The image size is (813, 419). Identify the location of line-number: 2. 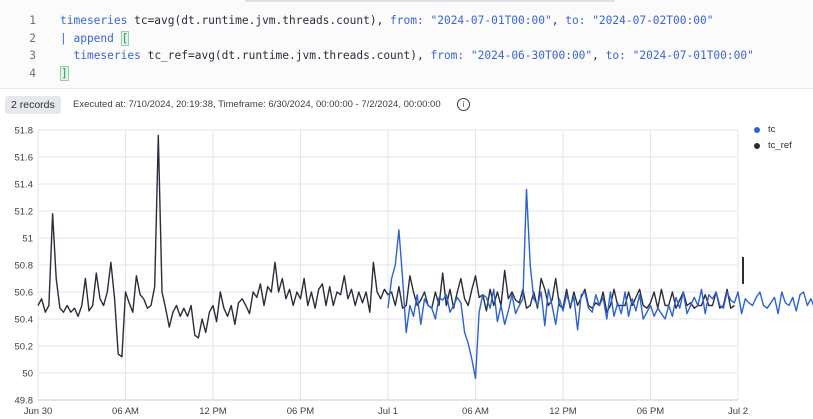
(32, 38).